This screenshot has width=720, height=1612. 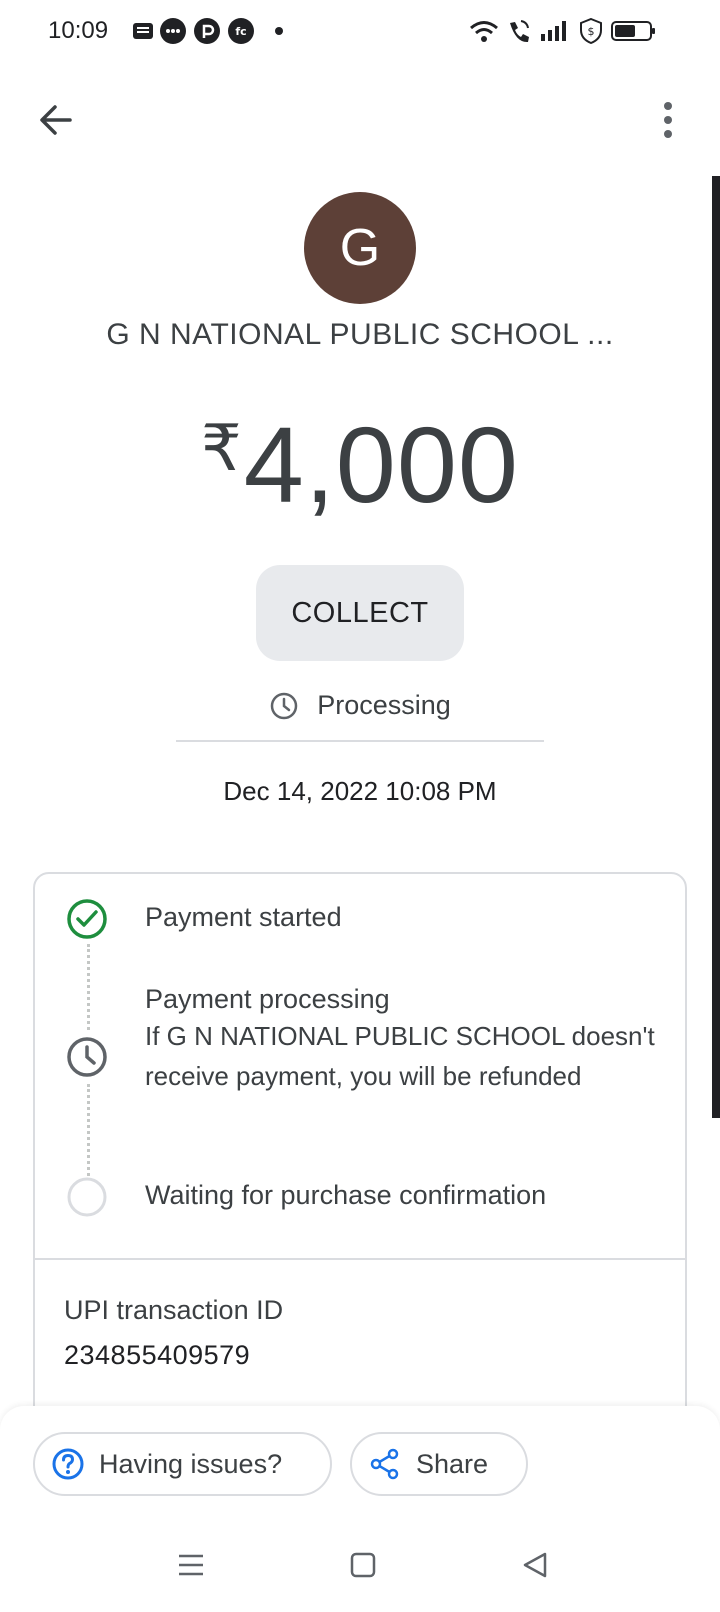 I want to click on signal-icon, so click(x=554, y=31).